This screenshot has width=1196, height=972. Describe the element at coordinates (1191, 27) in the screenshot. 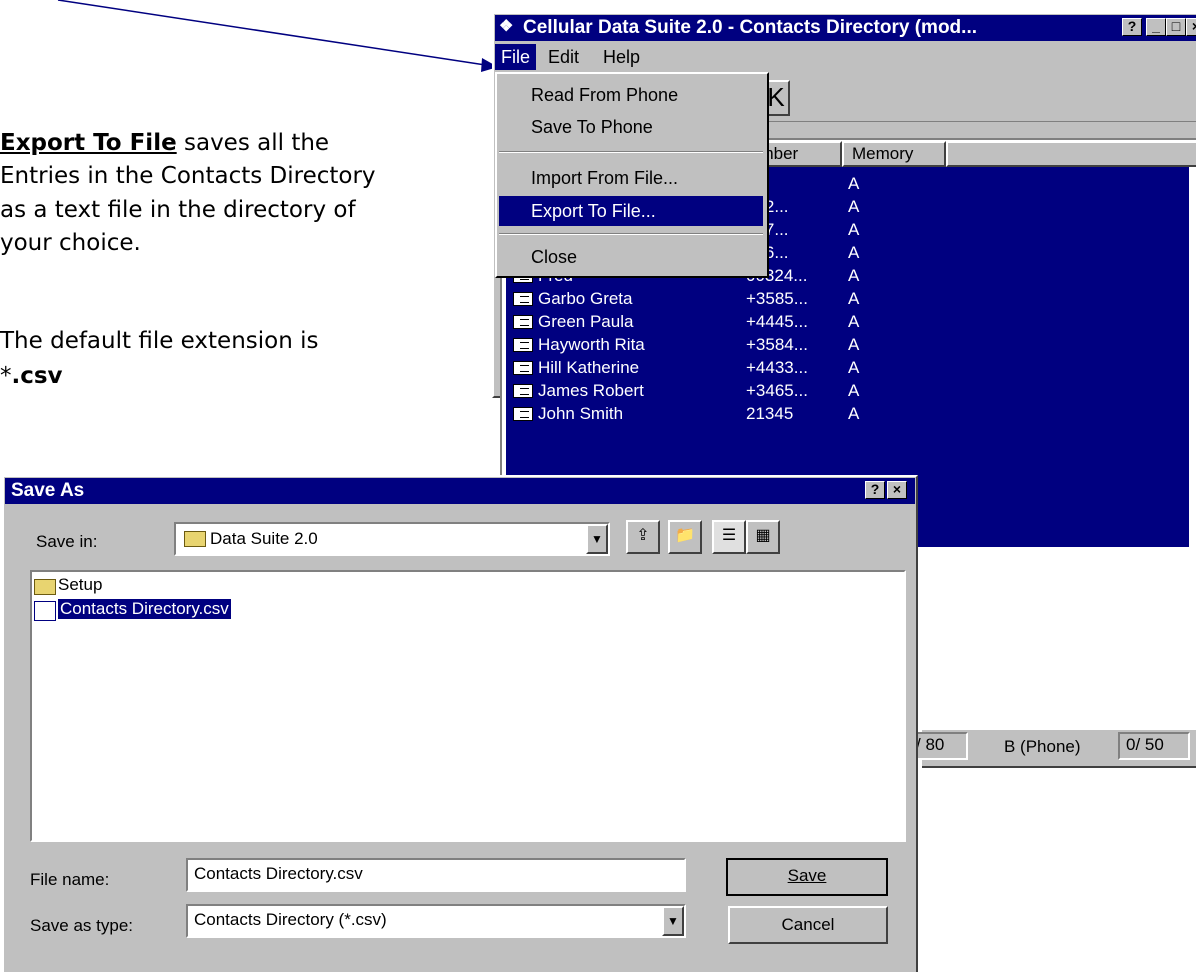

I see `close-icon: ×` at that location.